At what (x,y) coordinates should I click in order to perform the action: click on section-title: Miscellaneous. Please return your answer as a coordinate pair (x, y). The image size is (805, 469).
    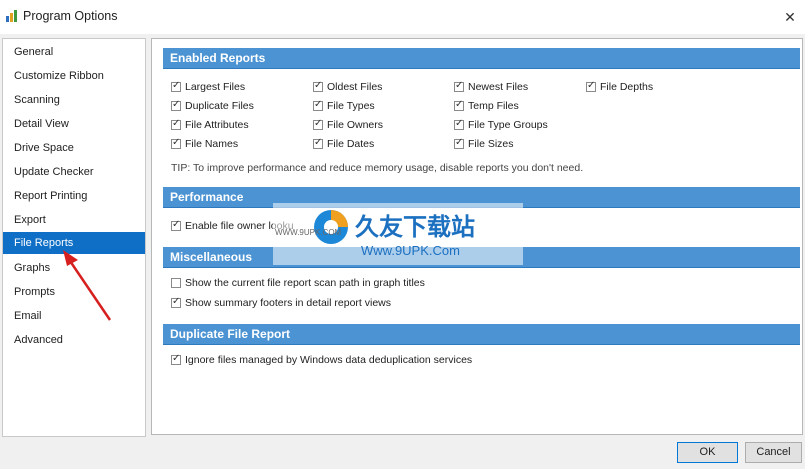
    Looking at the image, I should click on (211, 257).